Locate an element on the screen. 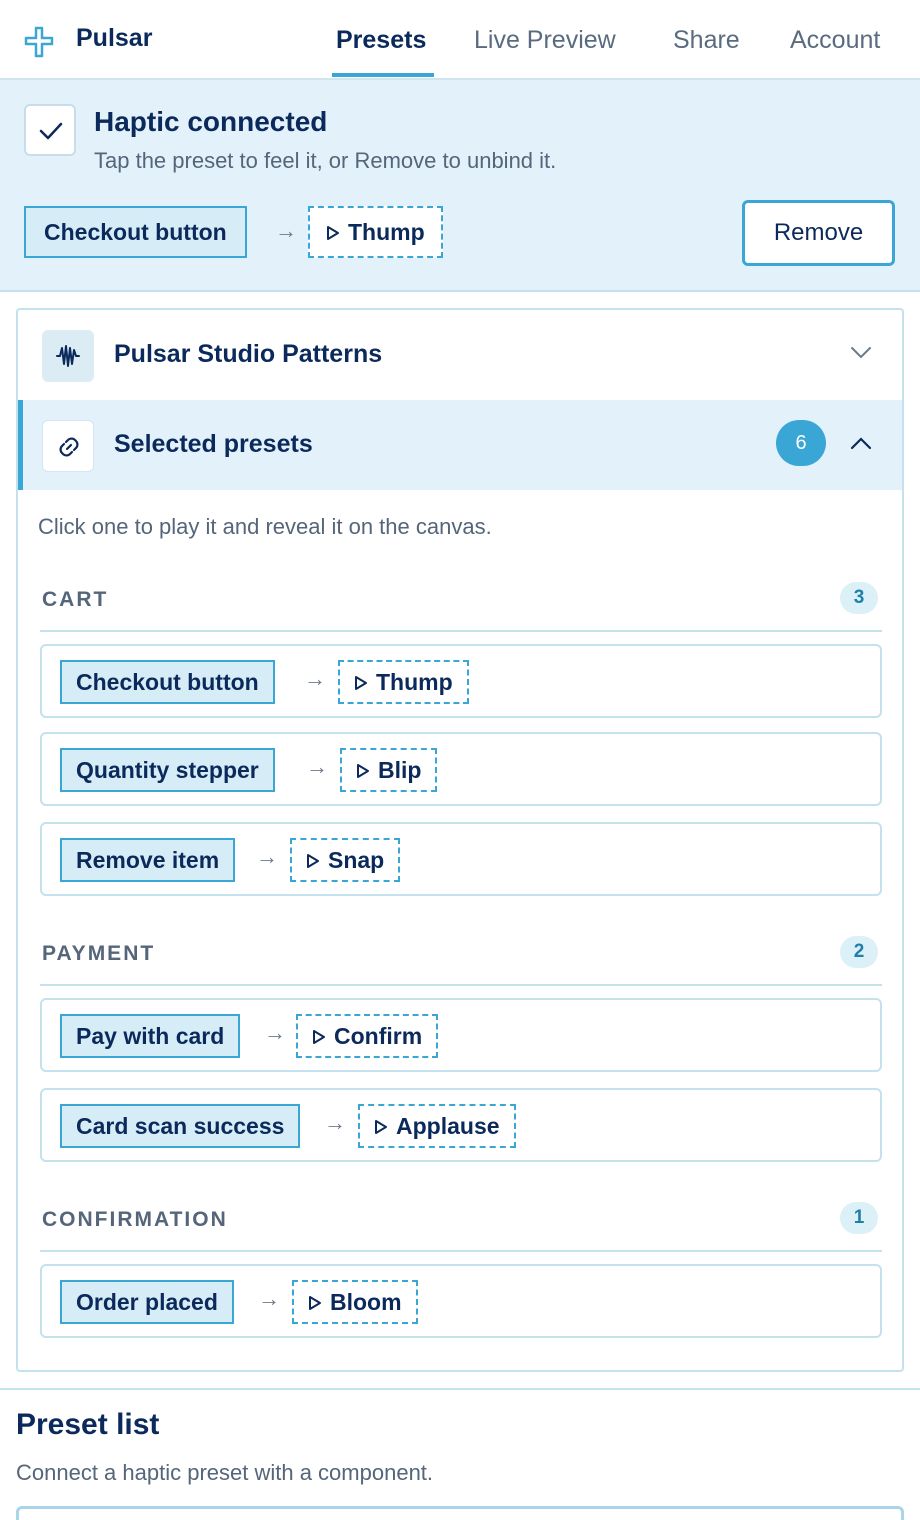 The width and height of the screenshot is (920, 1520). preset-chip: Applause is located at coordinates (437, 1126).